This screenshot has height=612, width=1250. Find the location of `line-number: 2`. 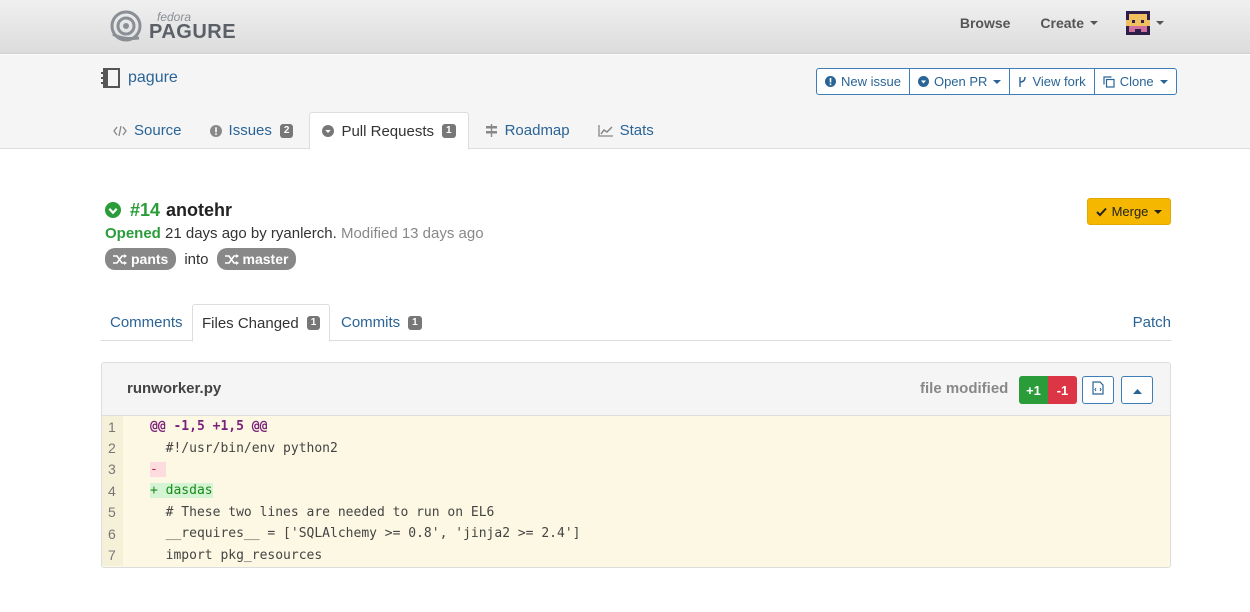

line-number: 2 is located at coordinates (112, 448).